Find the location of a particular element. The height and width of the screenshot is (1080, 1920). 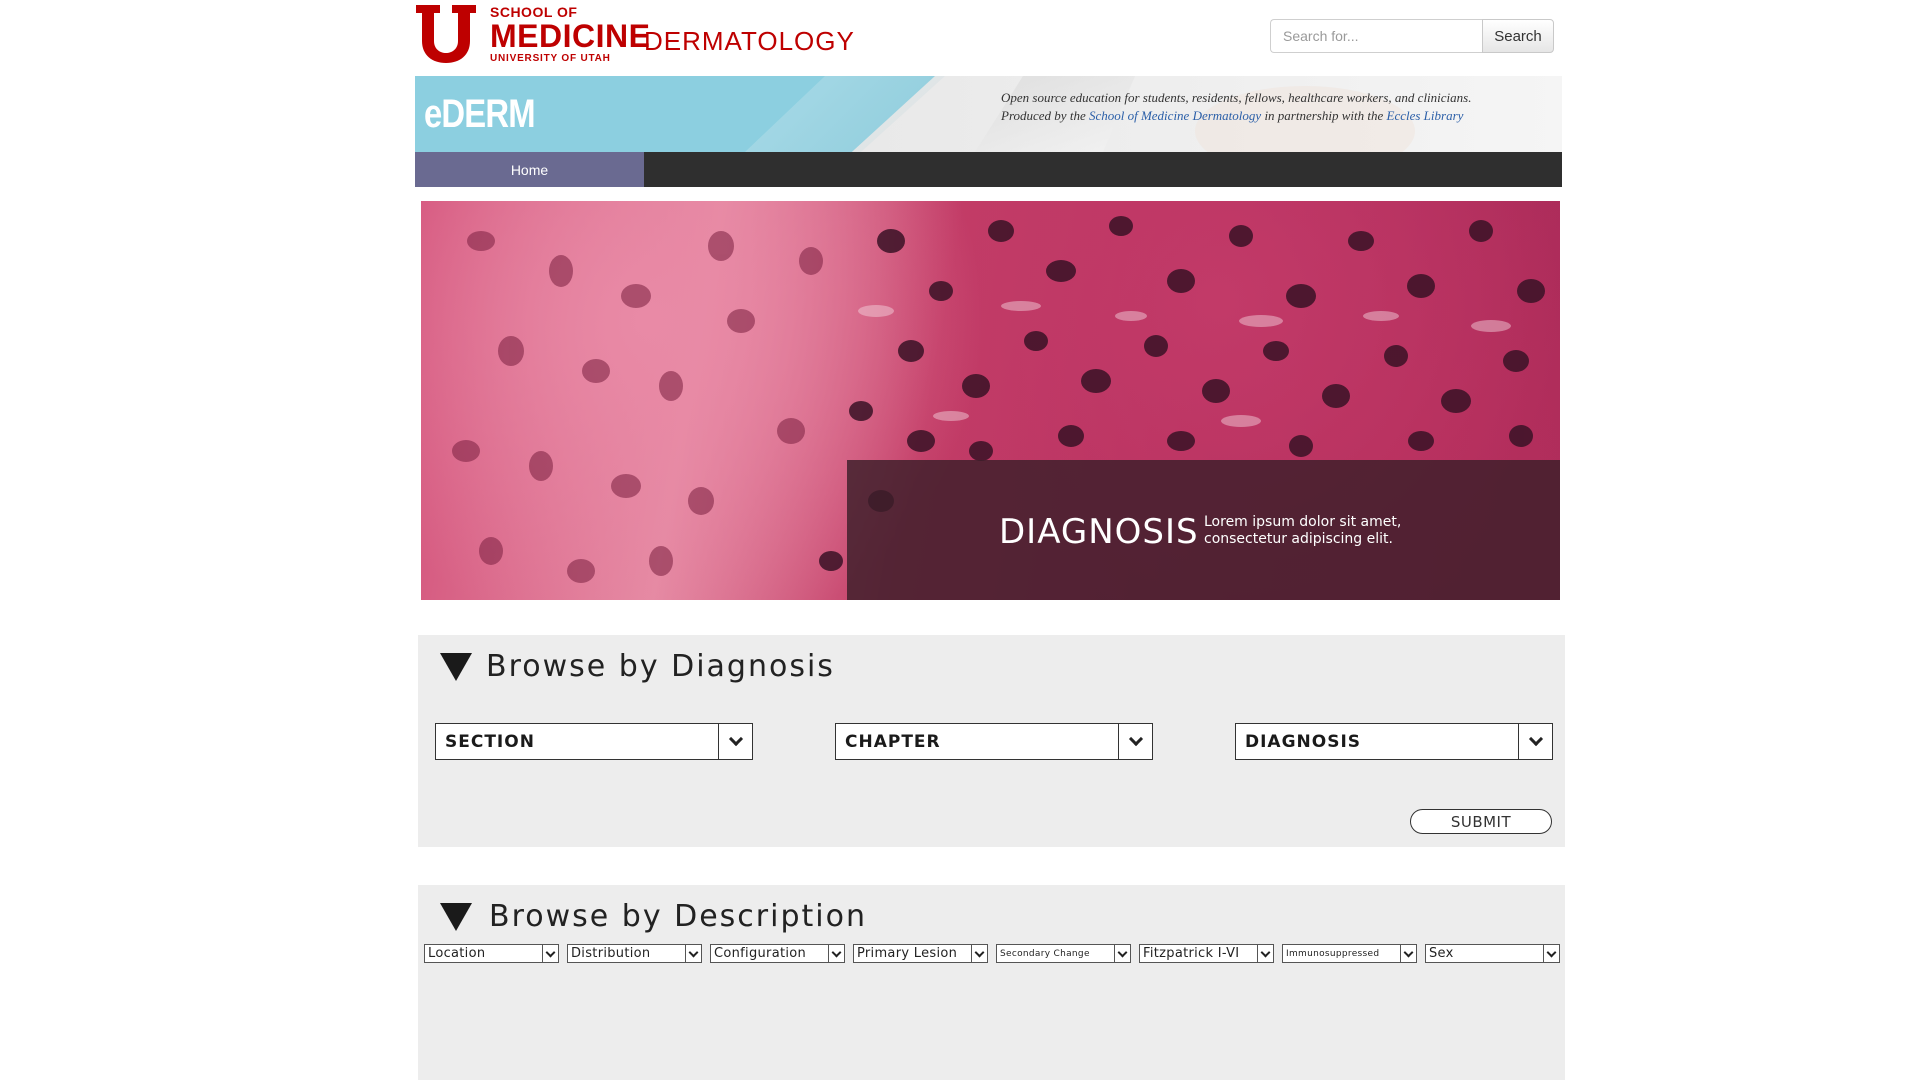

search-input is located at coordinates (1376, 36).